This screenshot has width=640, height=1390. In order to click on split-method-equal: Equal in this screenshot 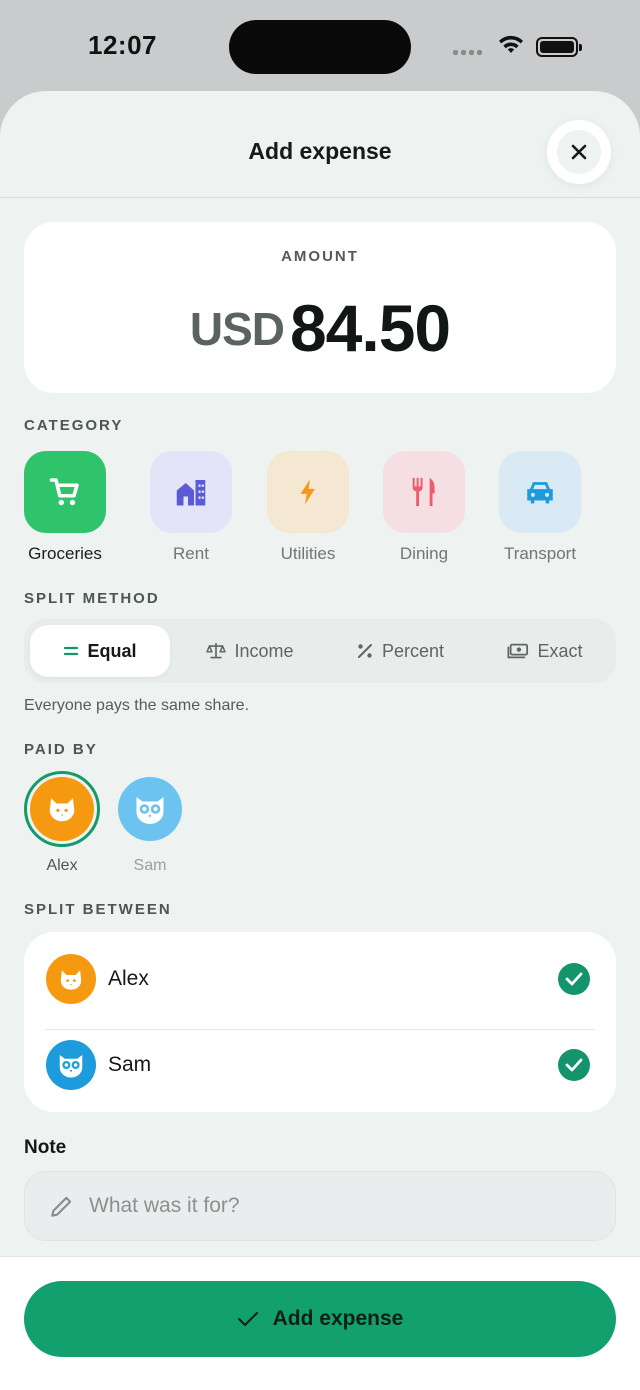, I will do `click(100, 651)`.